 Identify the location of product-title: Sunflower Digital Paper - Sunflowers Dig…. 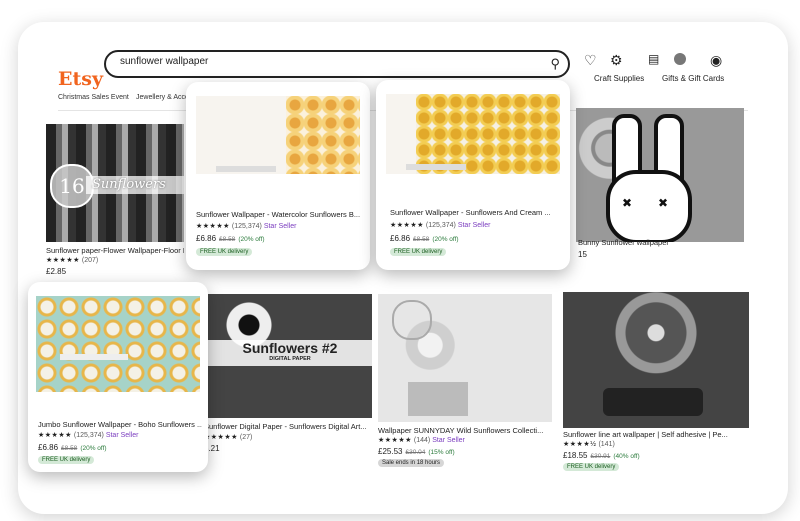
(288, 426).